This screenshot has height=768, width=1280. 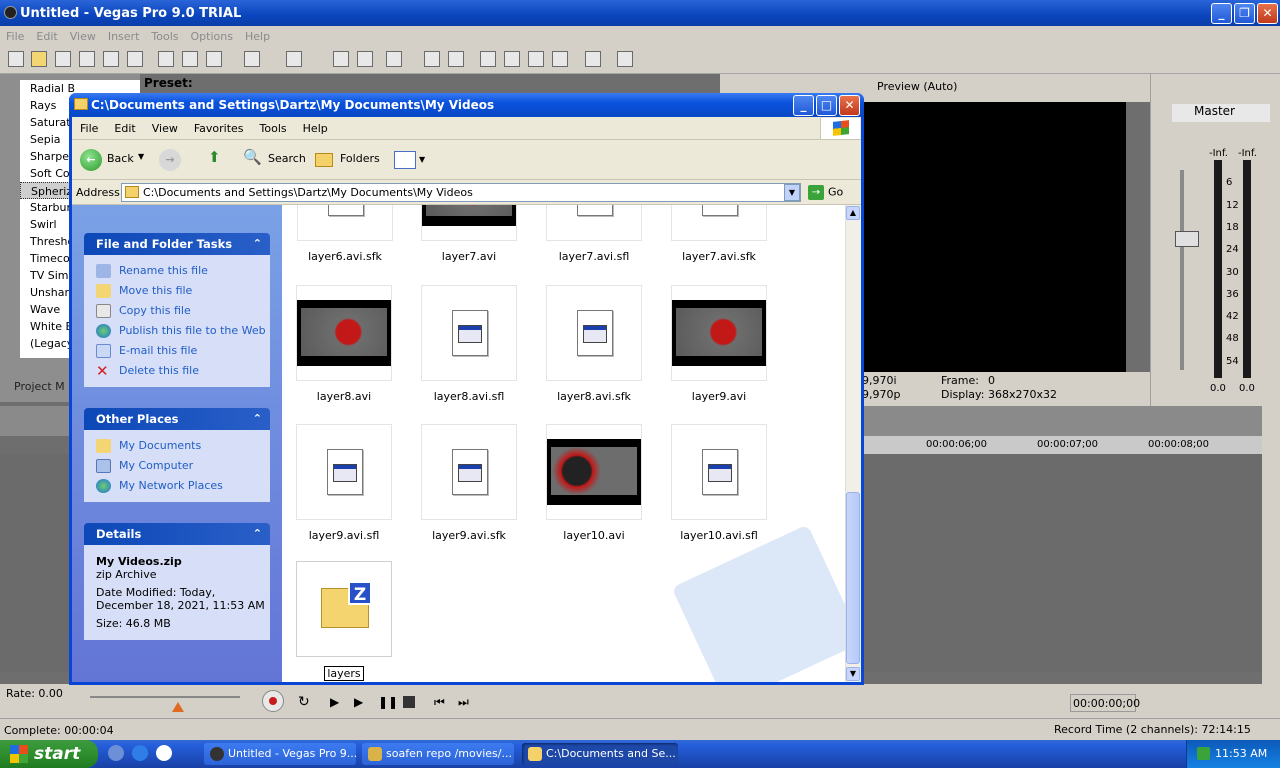 What do you see at coordinates (287, 158) in the screenshot?
I see `search-button: Search` at bounding box center [287, 158].